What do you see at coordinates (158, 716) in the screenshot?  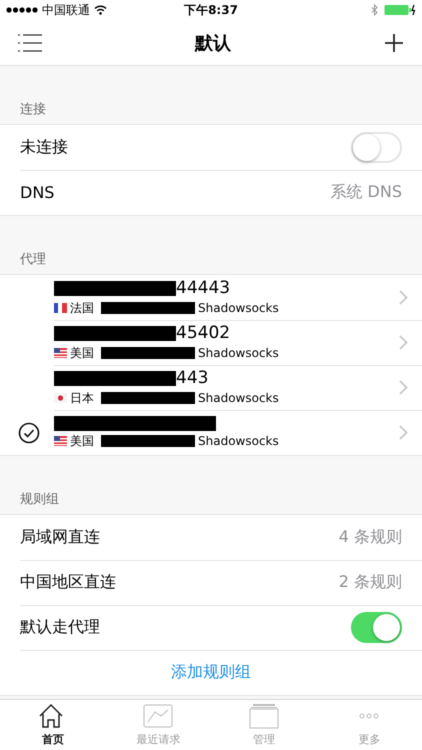 I see `chart-icon` at bounding box center [158, 716].